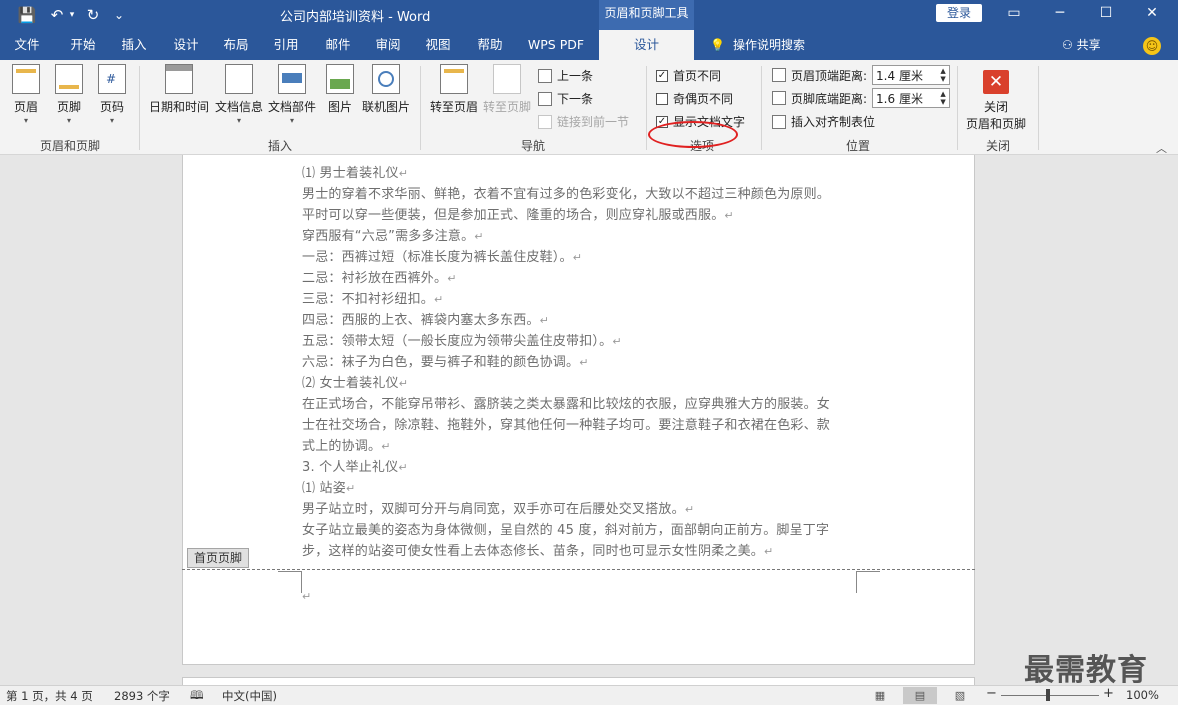  What do you see at coordinates (518, 213) in the screenshot?
I see `doc-line: 平时可以穿一些便装，但是参加正式、隆重的场合，则应穿礼服或西服。↵` at bounding box center [518, 213].